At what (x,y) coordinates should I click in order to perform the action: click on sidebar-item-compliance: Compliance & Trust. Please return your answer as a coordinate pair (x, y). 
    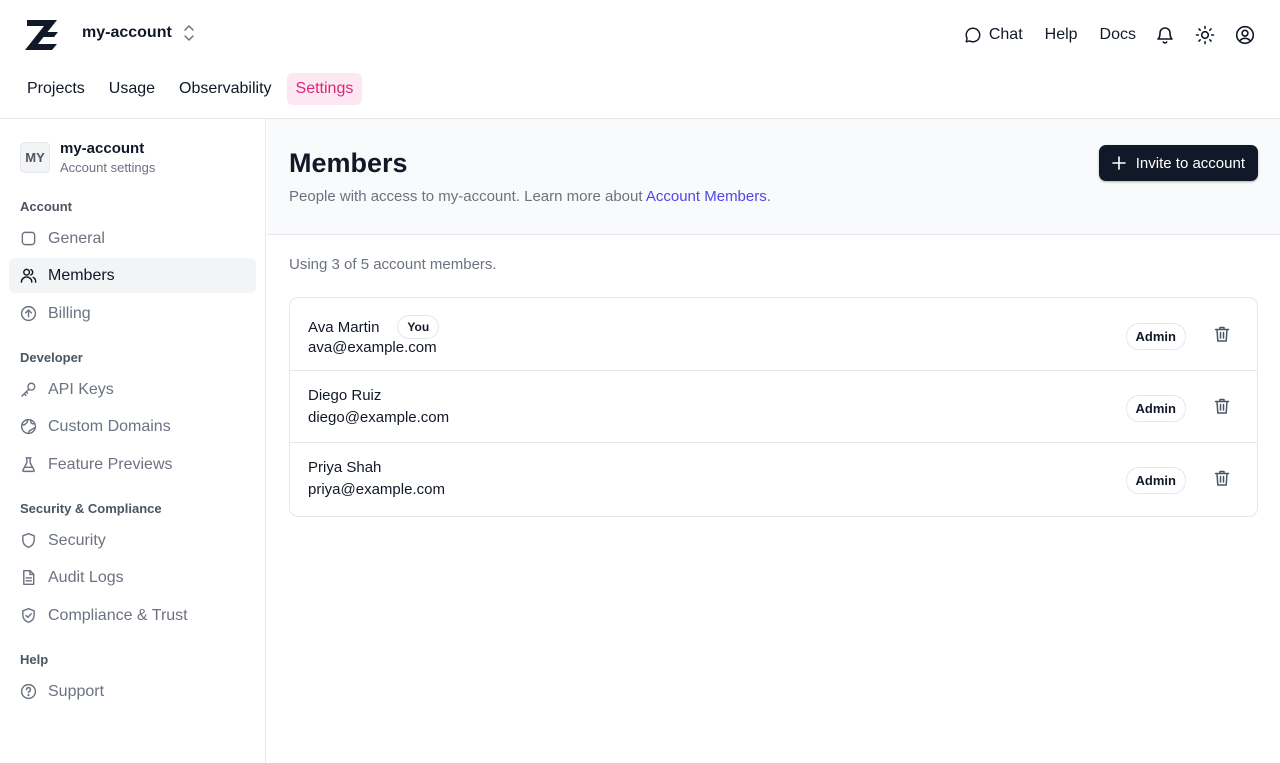
    Looking at the image, I should click on (132, 615).